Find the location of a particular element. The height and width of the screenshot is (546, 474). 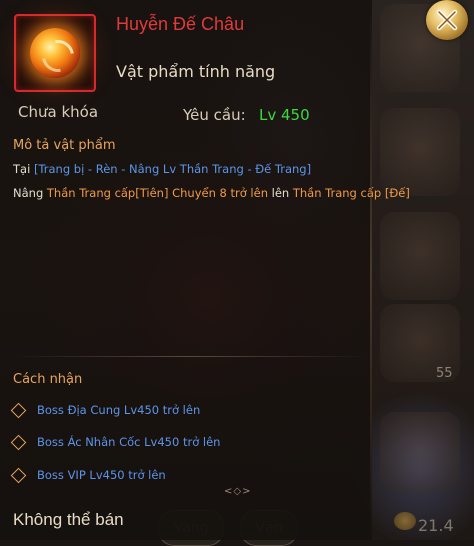

obtain-source-item: Boss Ác Nhân Cốc Lv450 trở lên is located at coordinates (115, 442).